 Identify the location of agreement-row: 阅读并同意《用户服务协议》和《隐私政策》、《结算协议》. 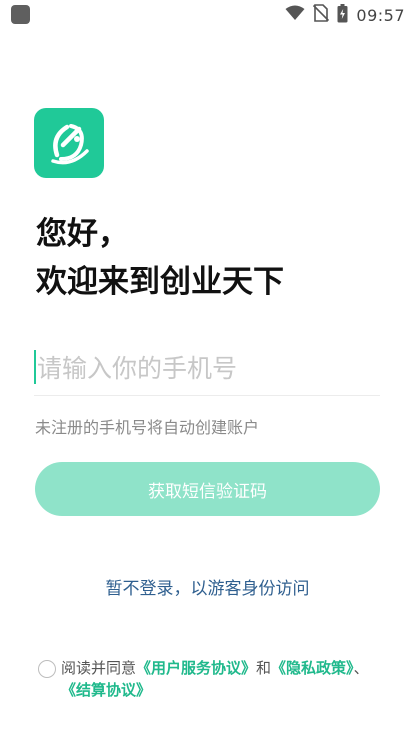
(208, 679).